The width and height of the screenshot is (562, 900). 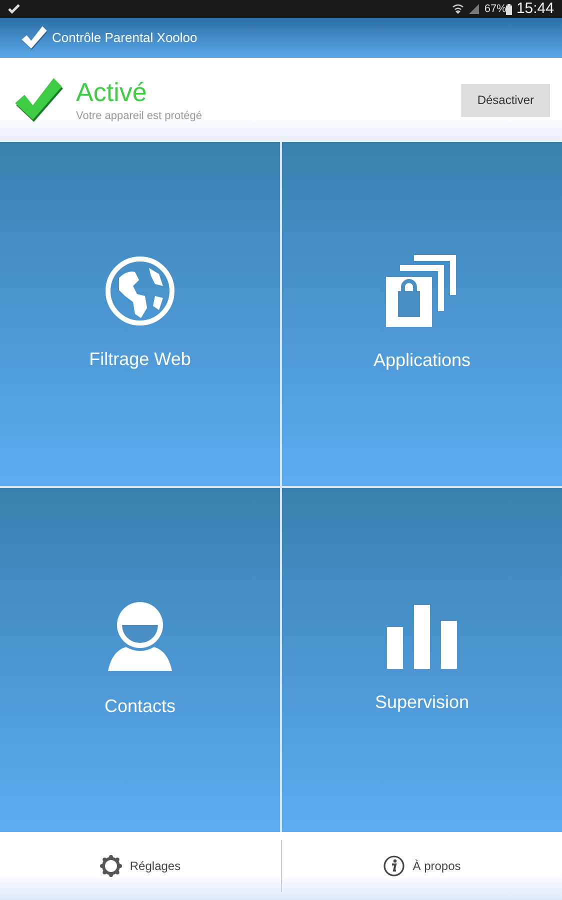 I want to click on clock: 15:44, so click(x=535, y=9).